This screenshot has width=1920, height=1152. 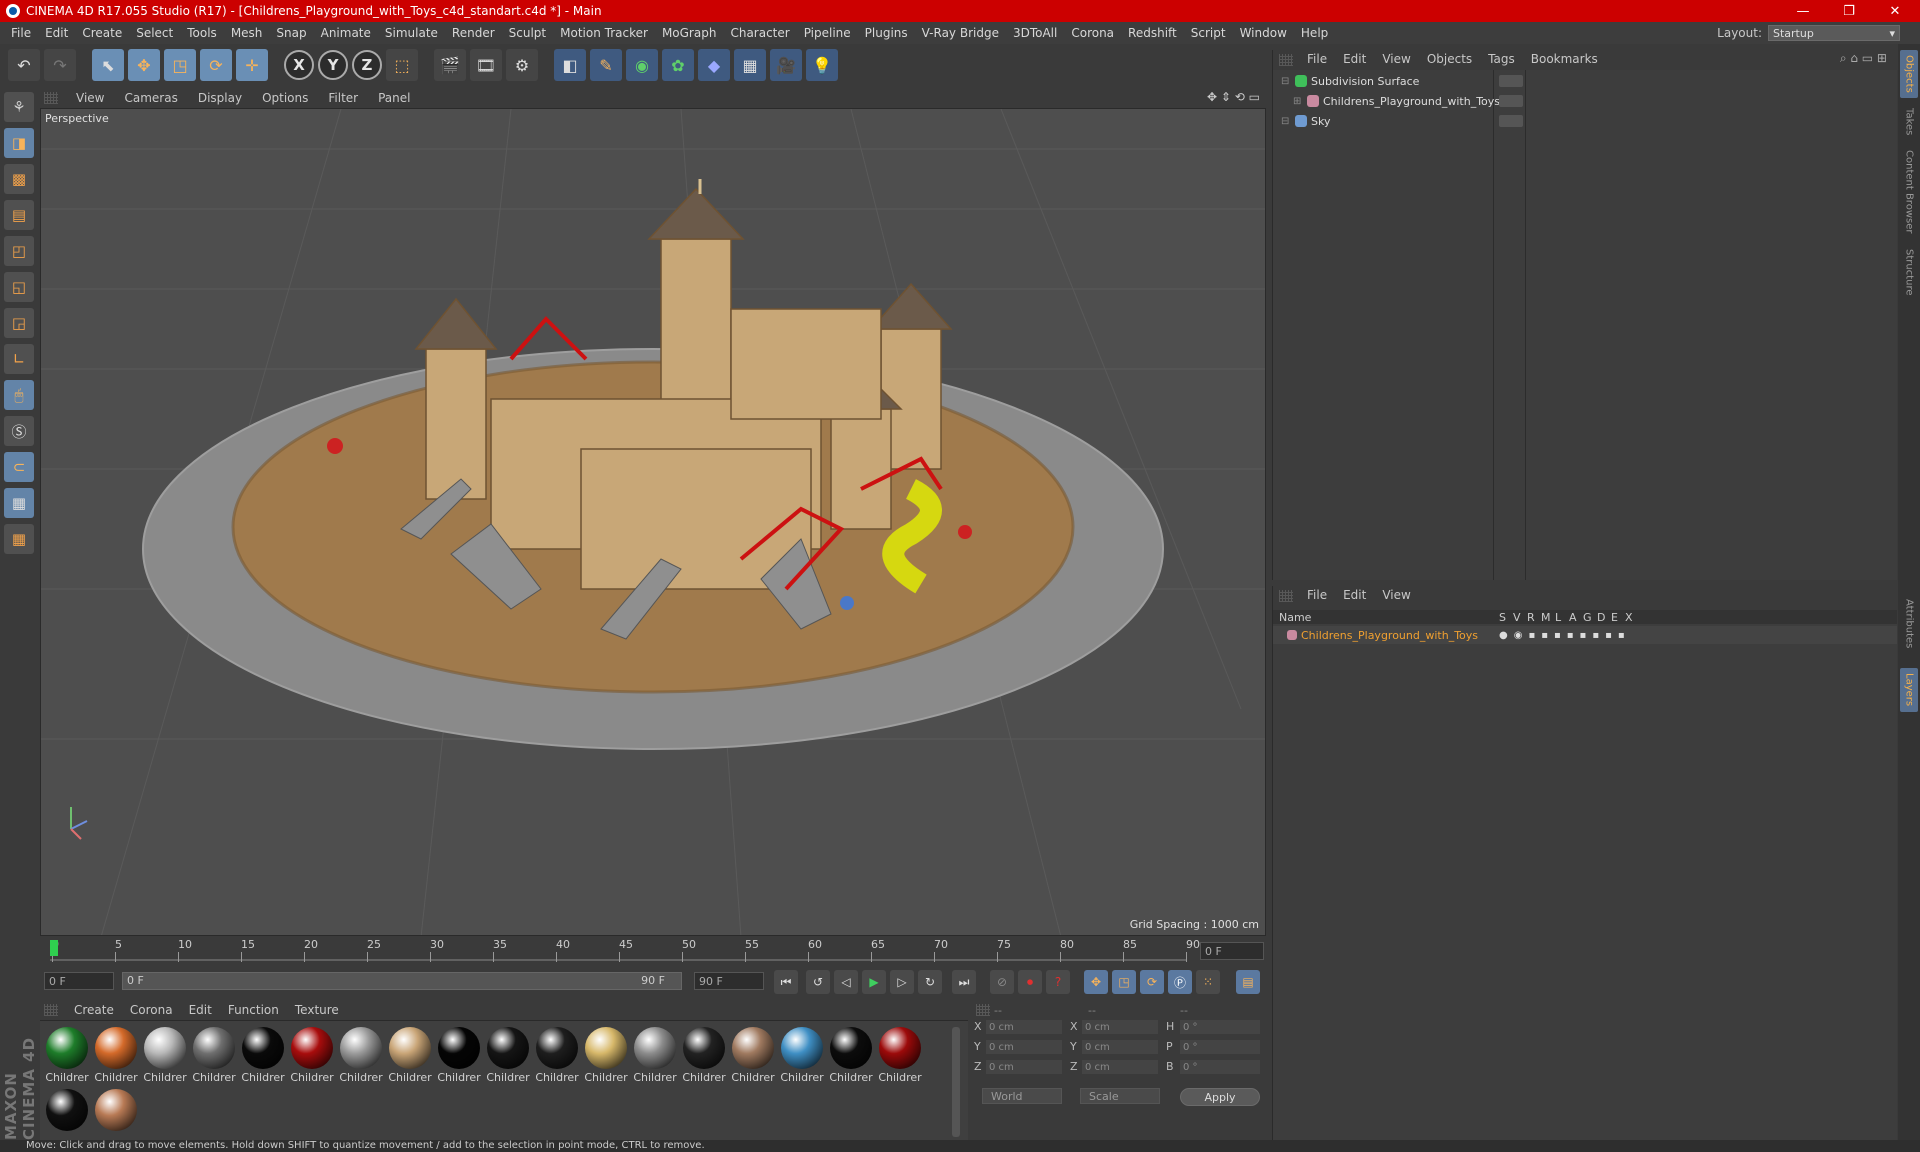 What do you see at coordinates (827, 33) in the screenshot?
I see `menu-pipeline: Pipeline` at bounding box center [827, 33].